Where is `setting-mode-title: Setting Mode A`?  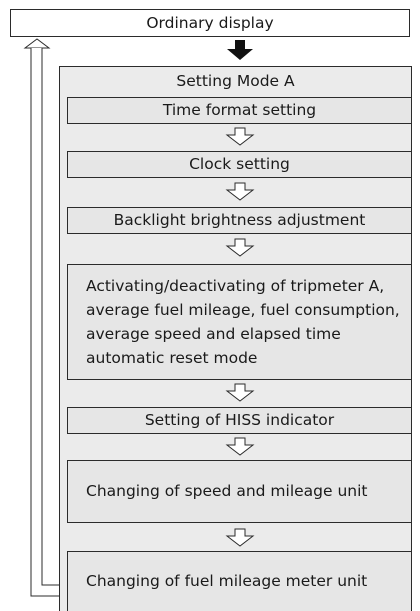
setting-mode-title: Setting Mode A is located at coordinates (235, 81).